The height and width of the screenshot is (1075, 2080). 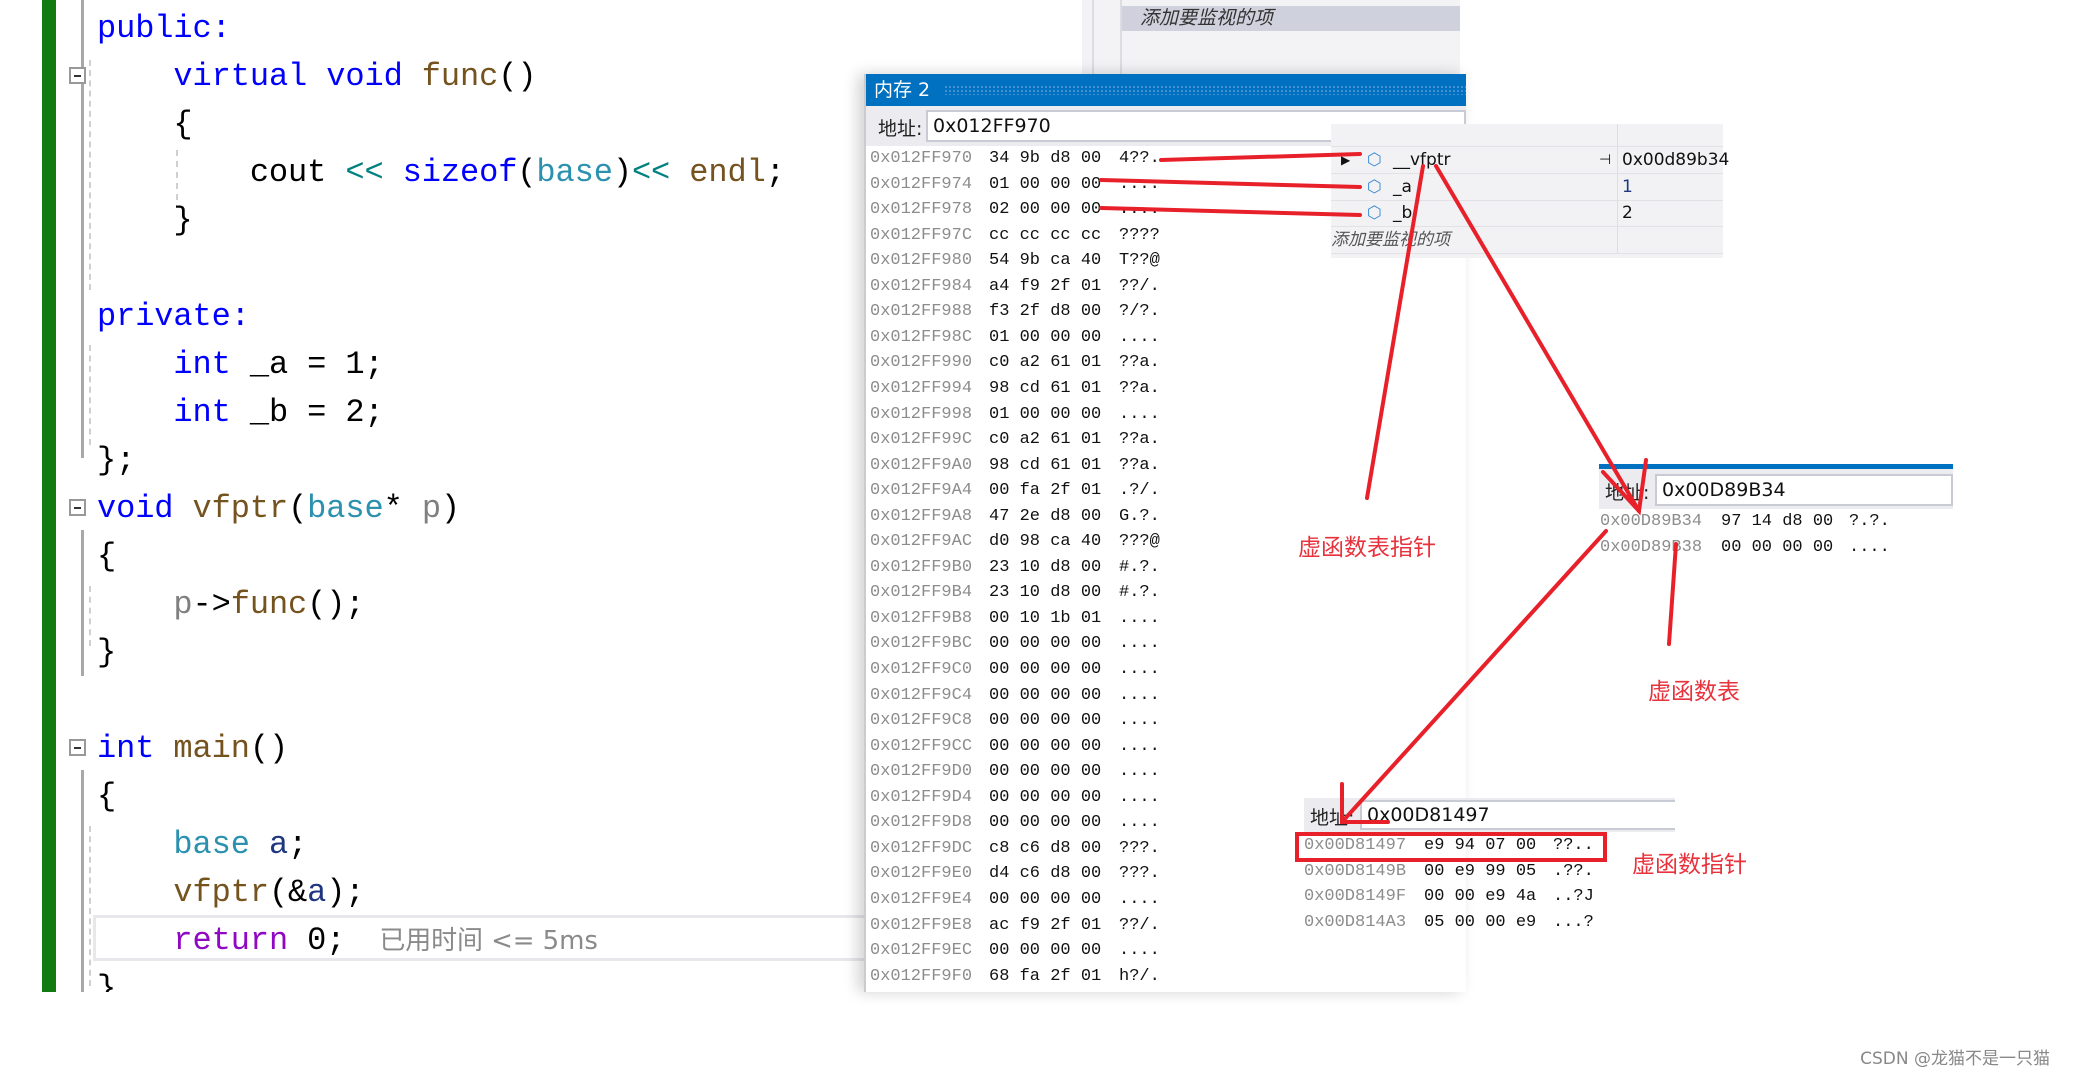 What do you see at coordinates (1627, 213) in the screenshot?
I see `watch-value: 2` at bounding box center [1627, 213].